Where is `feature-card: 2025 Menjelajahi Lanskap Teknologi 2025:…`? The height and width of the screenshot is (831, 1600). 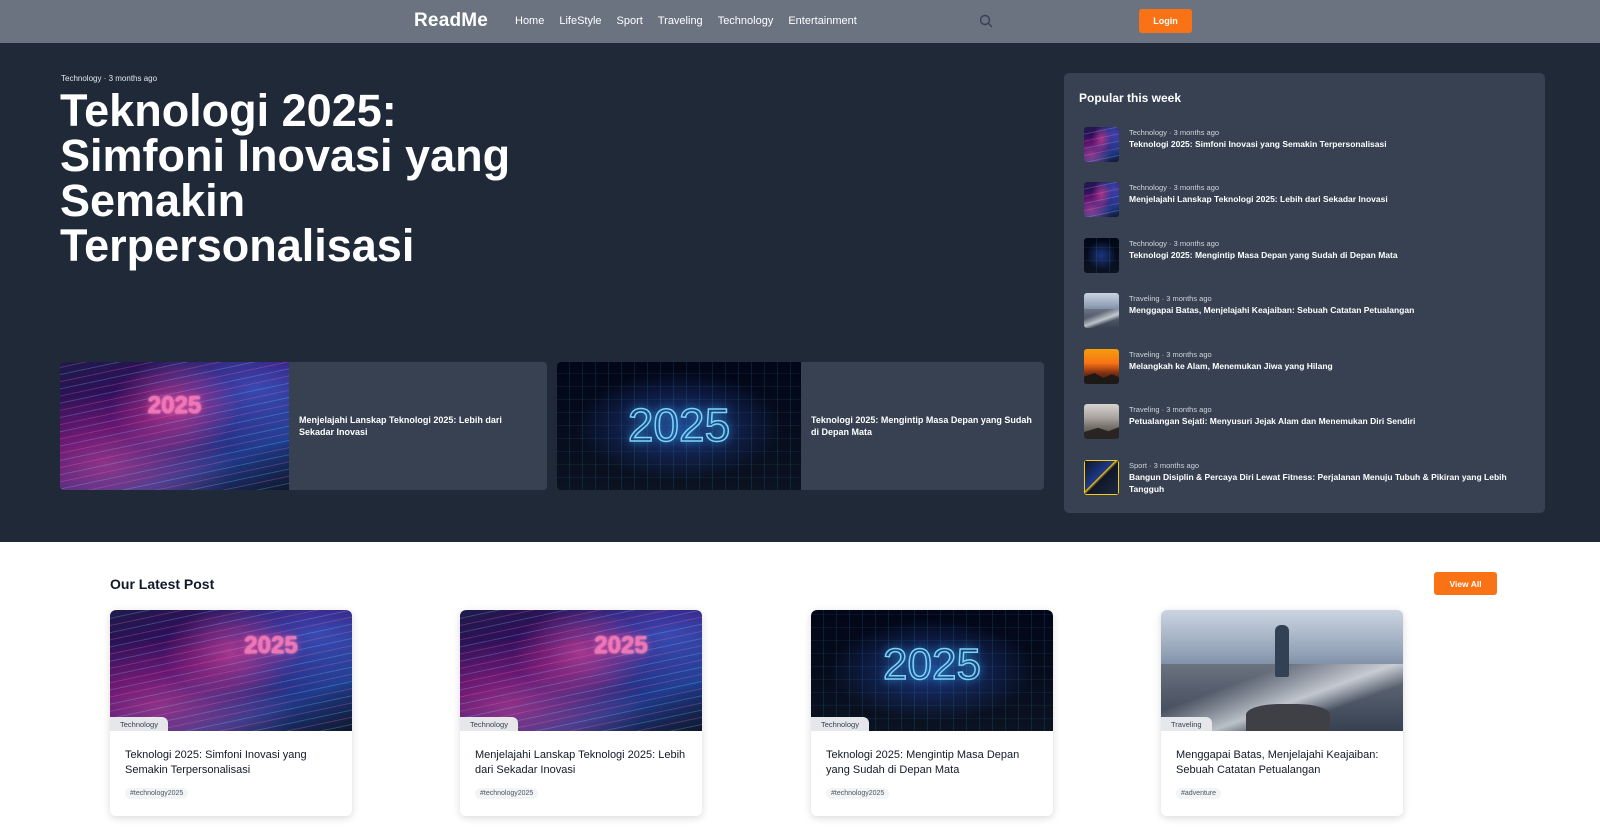
feature-card: 2025 Menjelajahi Lanskap Teknologi 2025:… is located at coordinates (303, 426).